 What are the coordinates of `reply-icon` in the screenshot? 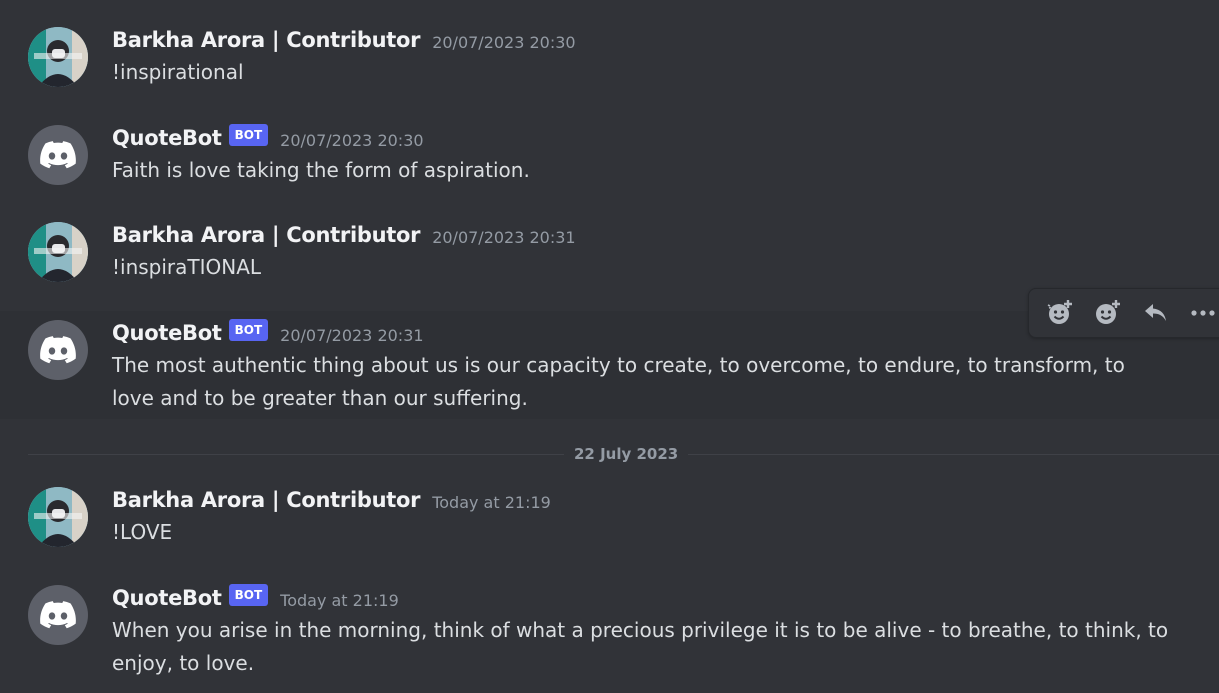 It's located at (1155, 312).